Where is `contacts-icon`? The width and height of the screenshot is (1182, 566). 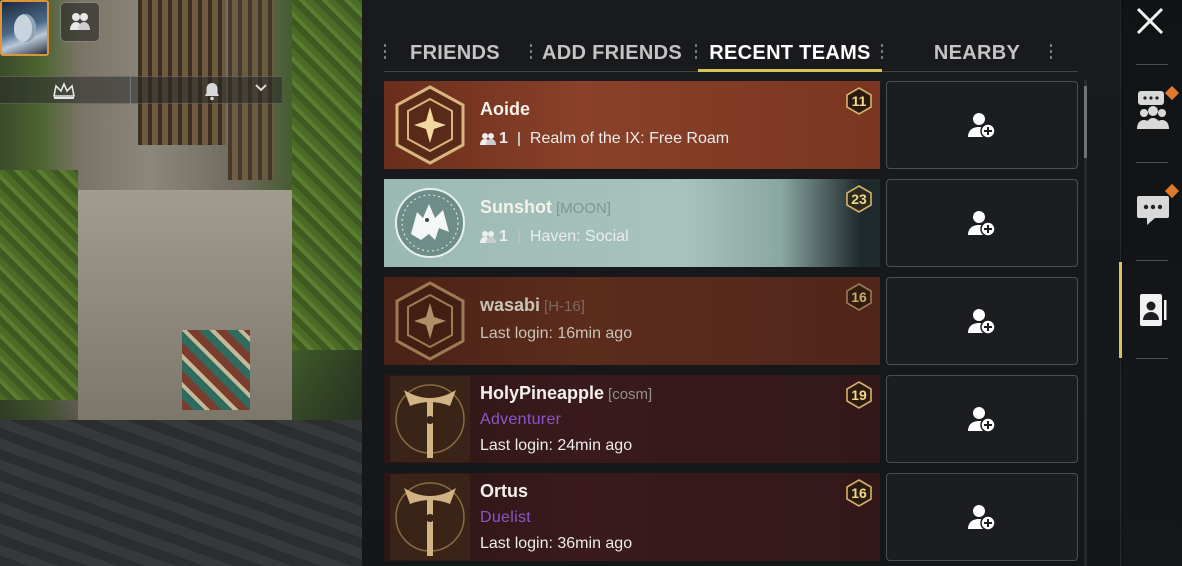 contacts-icon is located at coordinates (1153, 310).